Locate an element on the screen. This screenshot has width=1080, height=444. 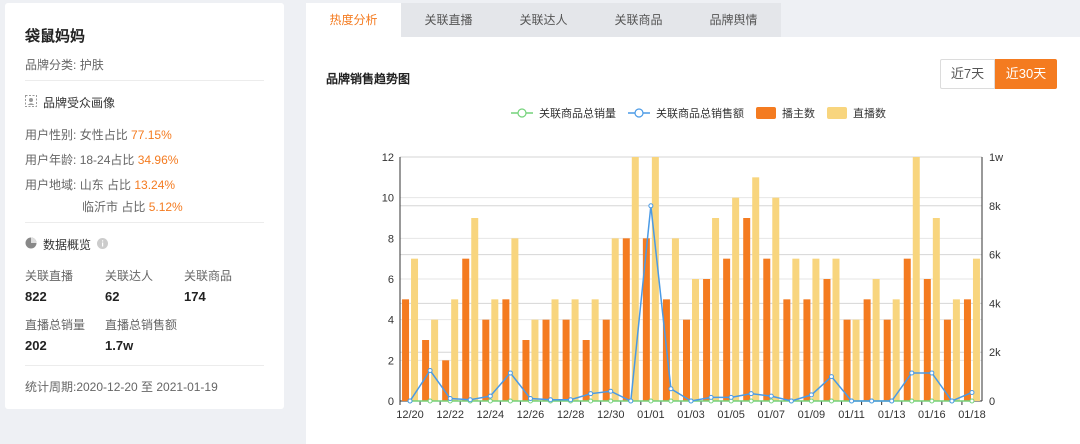
tab-4: 品牌舆情 is located at coordinates (733, 20).